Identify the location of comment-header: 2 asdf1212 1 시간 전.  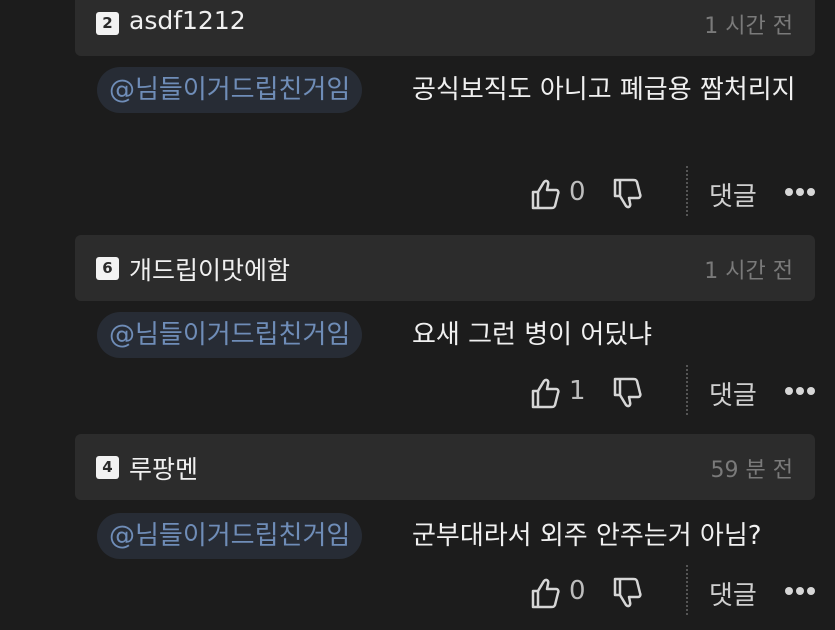
(445, 28).